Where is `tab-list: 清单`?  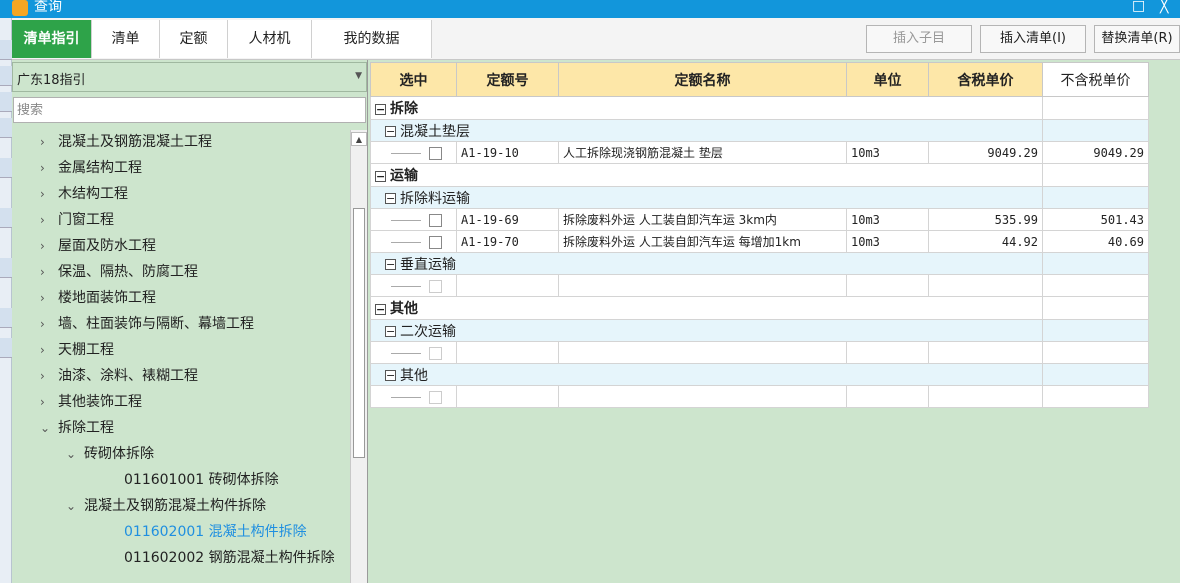 tab-list: 清单 is located at coordinates (126, 39).